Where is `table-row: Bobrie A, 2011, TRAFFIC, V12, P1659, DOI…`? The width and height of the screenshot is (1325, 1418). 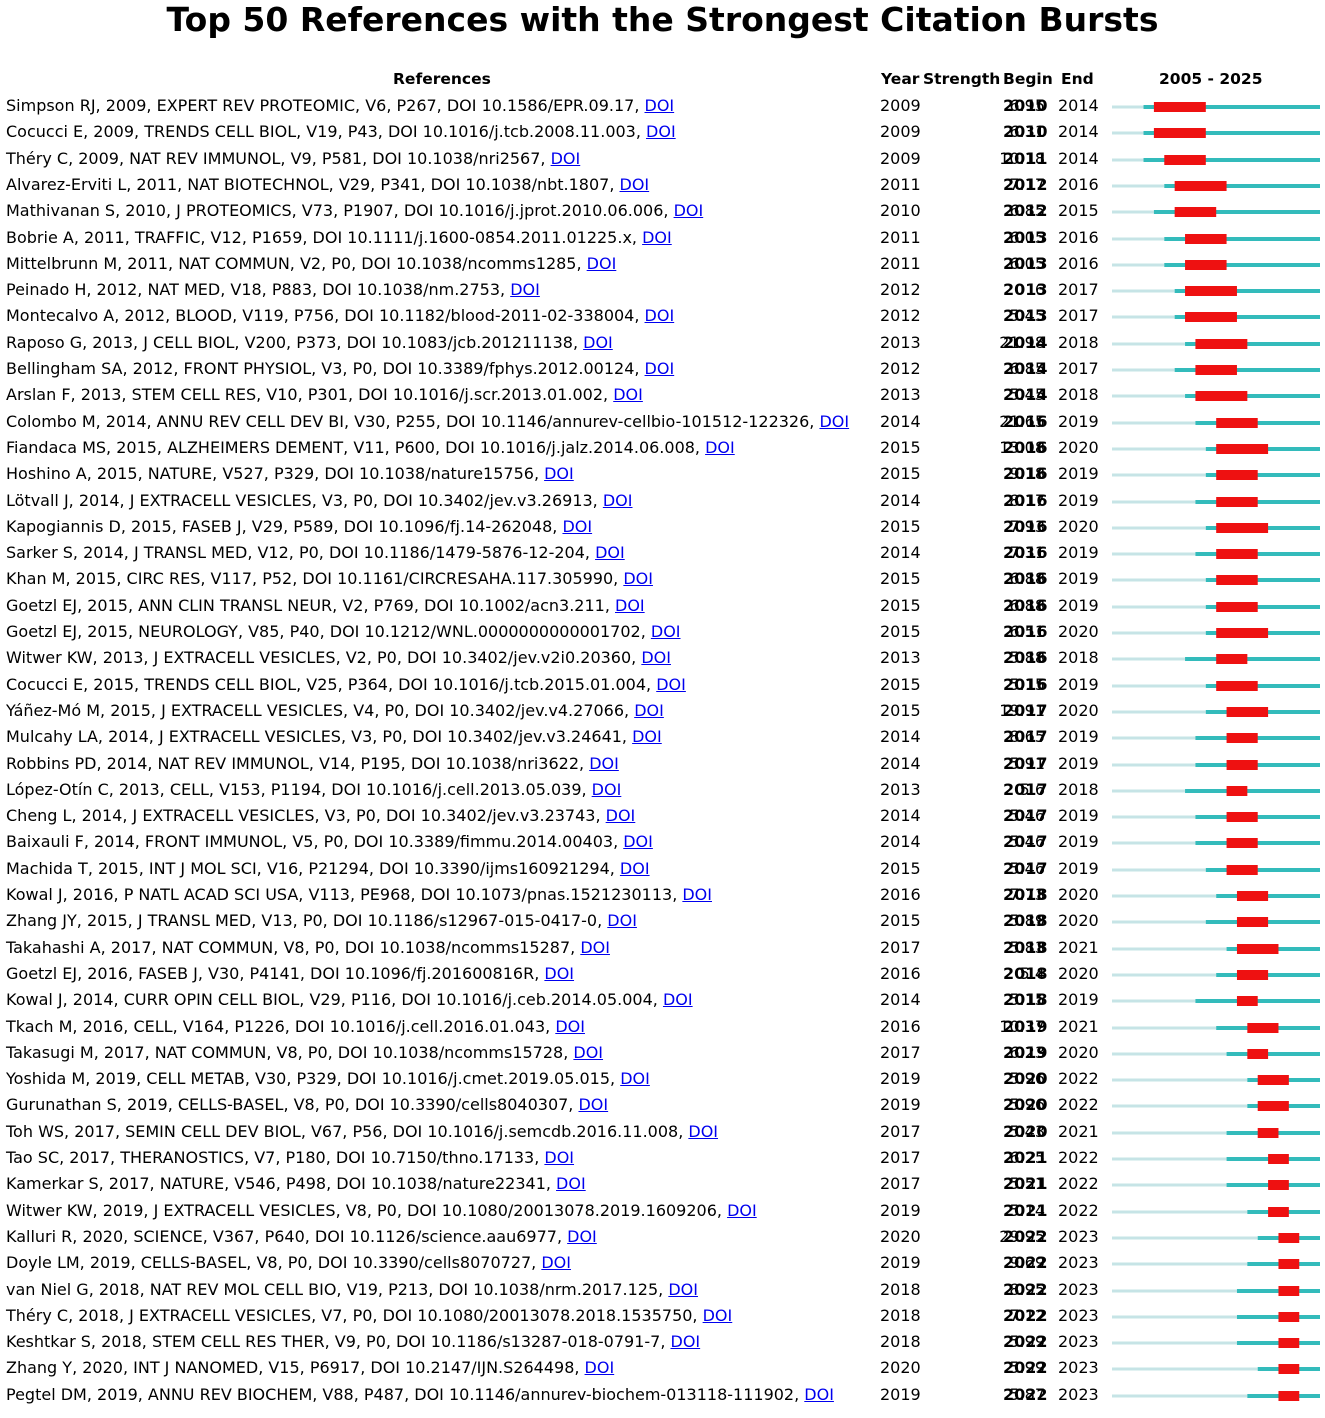 table-row: Bobrie A, 2011, TRAFFIC, V12, P1659, DOI… is located at coordinates (662, 238).